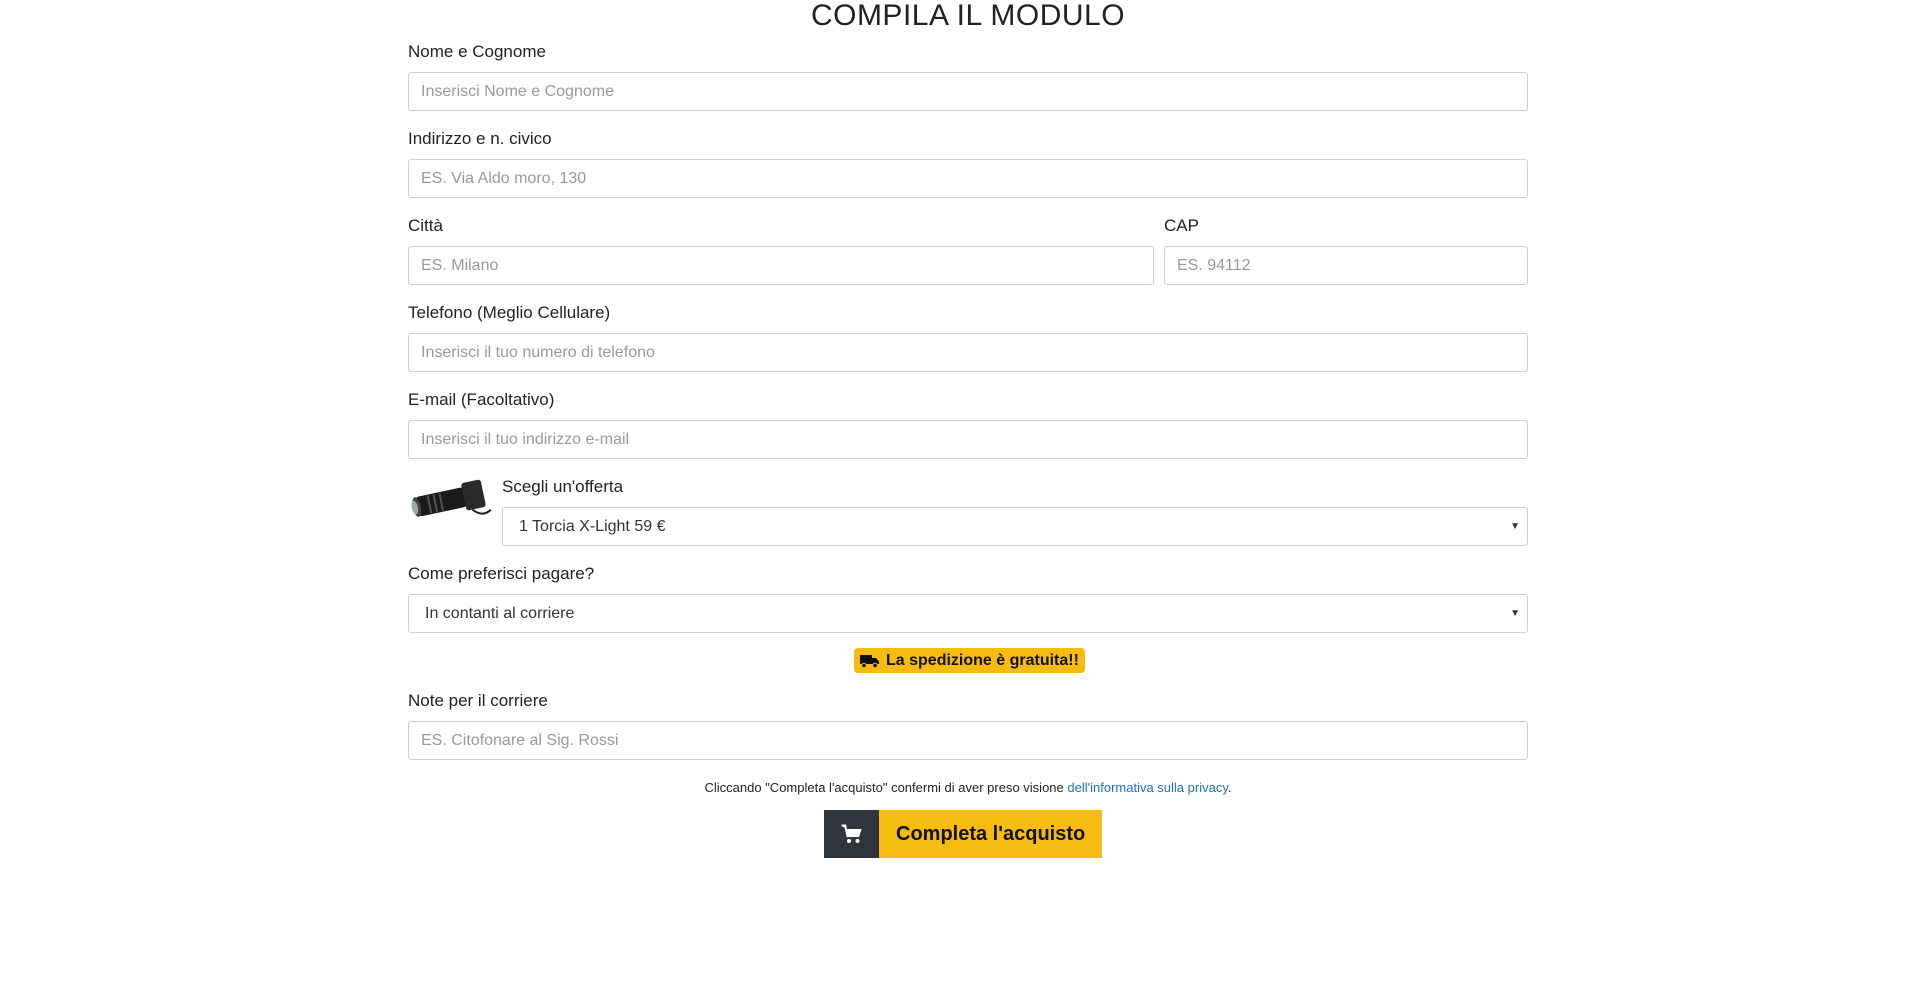  What do you see at coordinates (968, 16) in the screenshot?
I see `page-title: COMPILA IL MODULO` at bounding box center [968, 16].